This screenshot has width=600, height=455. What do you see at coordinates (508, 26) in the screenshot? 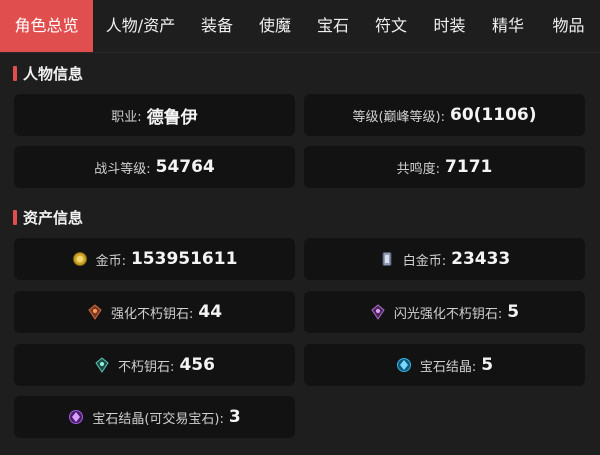
I see `tab-essence: 精华` at bounding box center [508, 26].